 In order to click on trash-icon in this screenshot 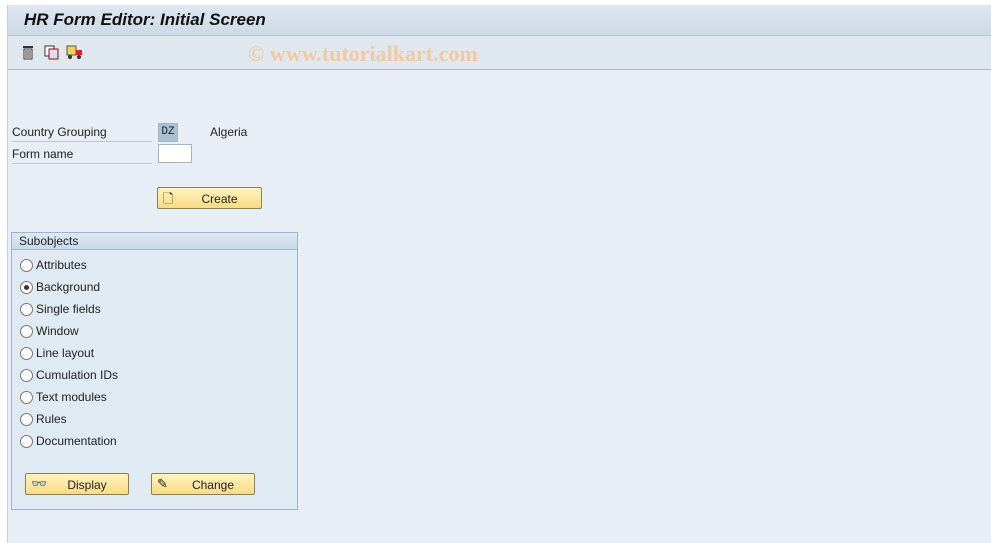, I will do `click(28, 52)`.